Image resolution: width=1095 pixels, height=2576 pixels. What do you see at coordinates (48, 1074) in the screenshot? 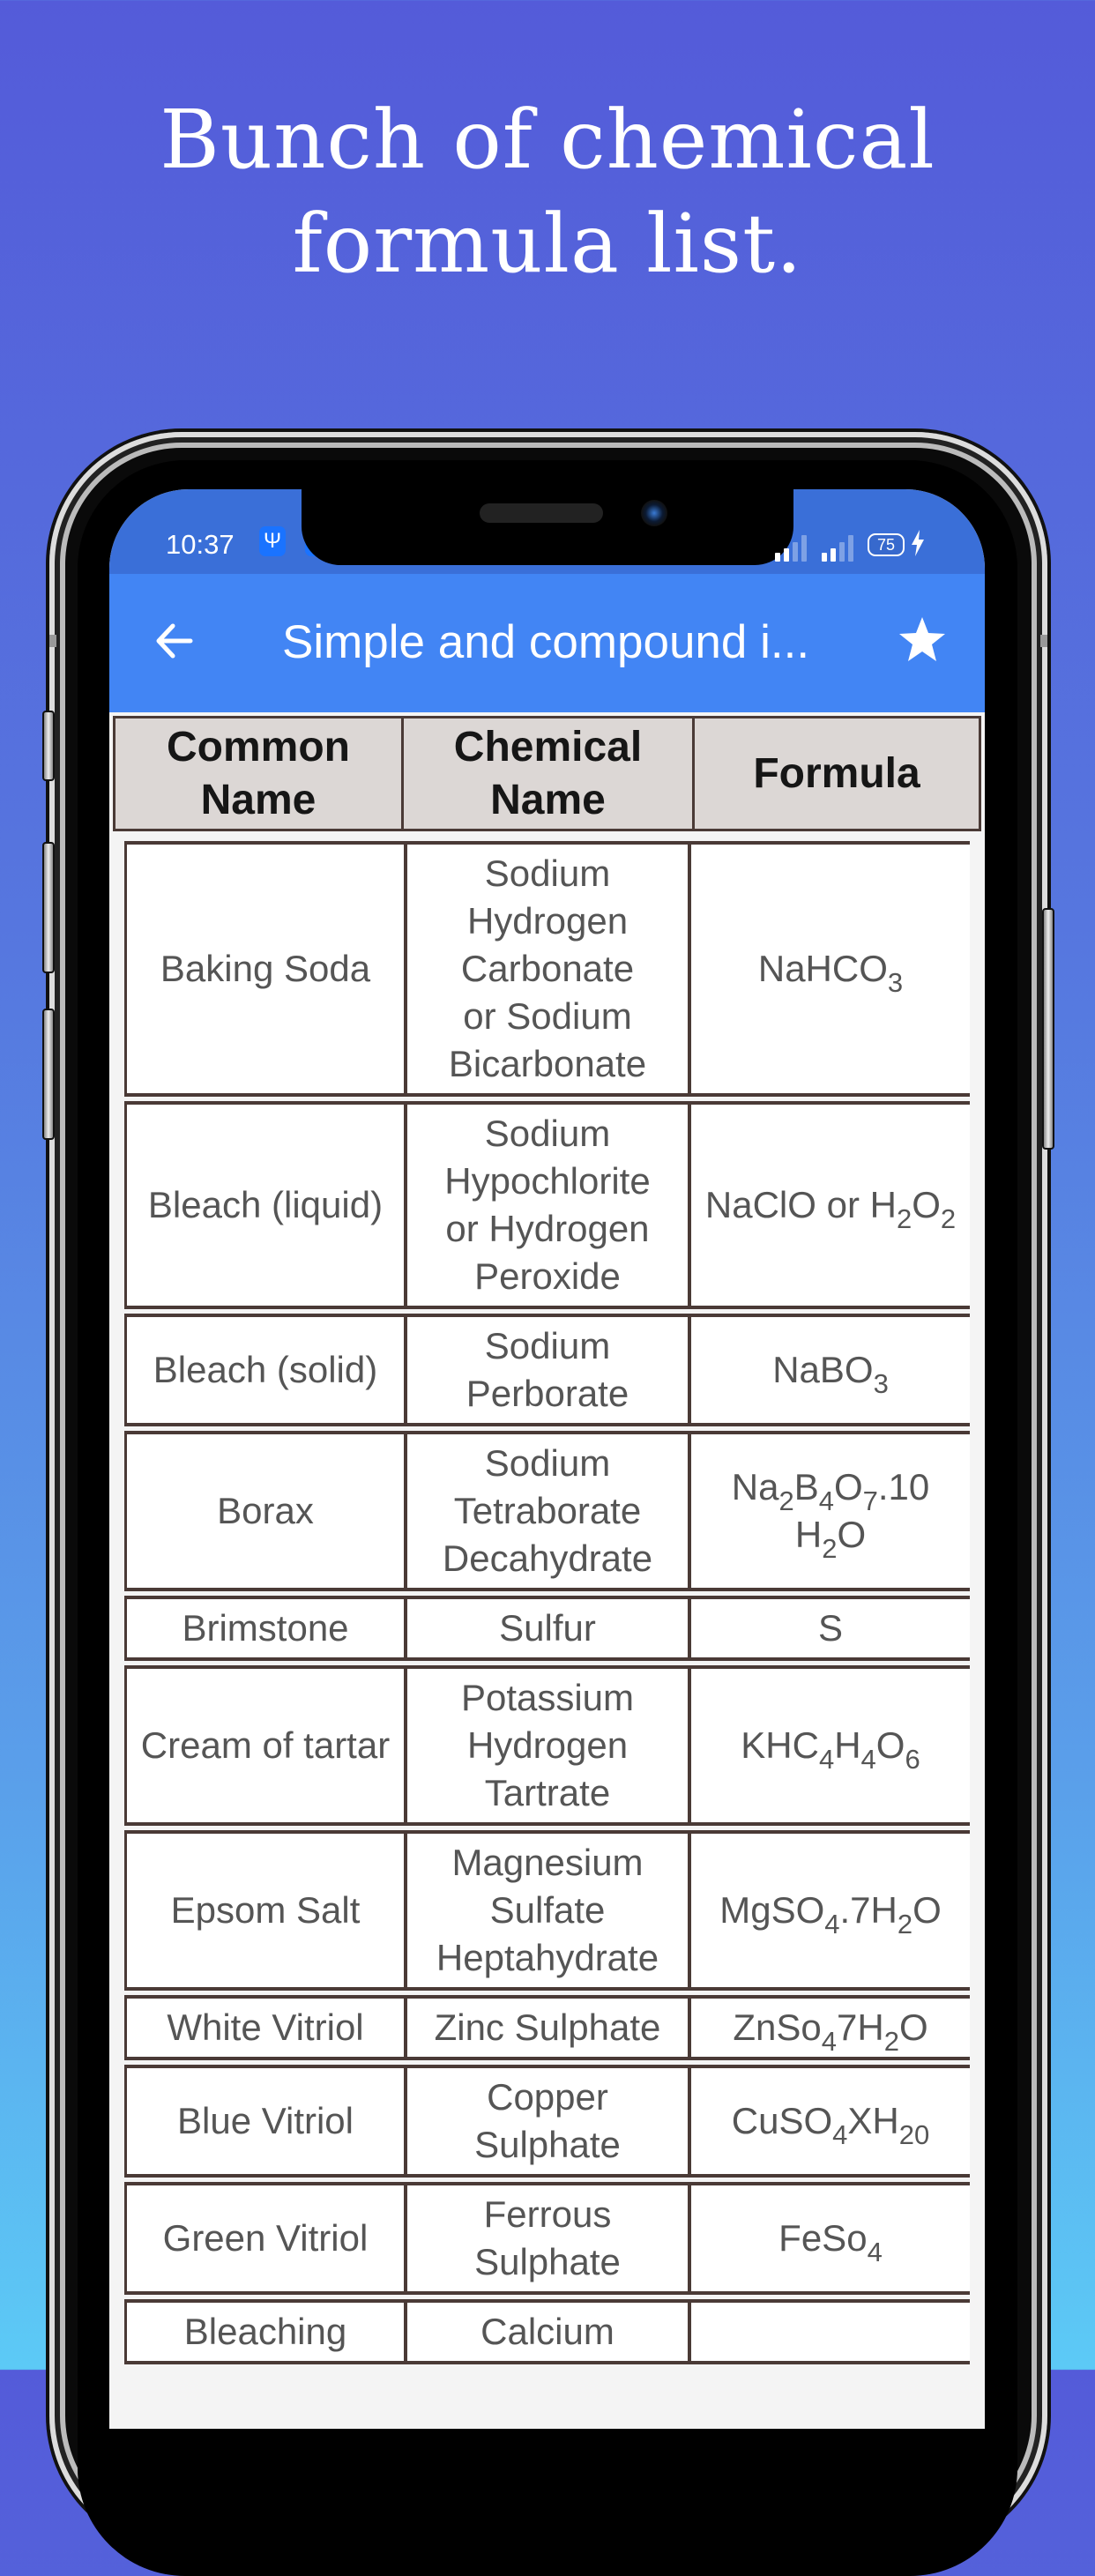
I see `phone-volume-down-button` at bounding box center [48, 1074].